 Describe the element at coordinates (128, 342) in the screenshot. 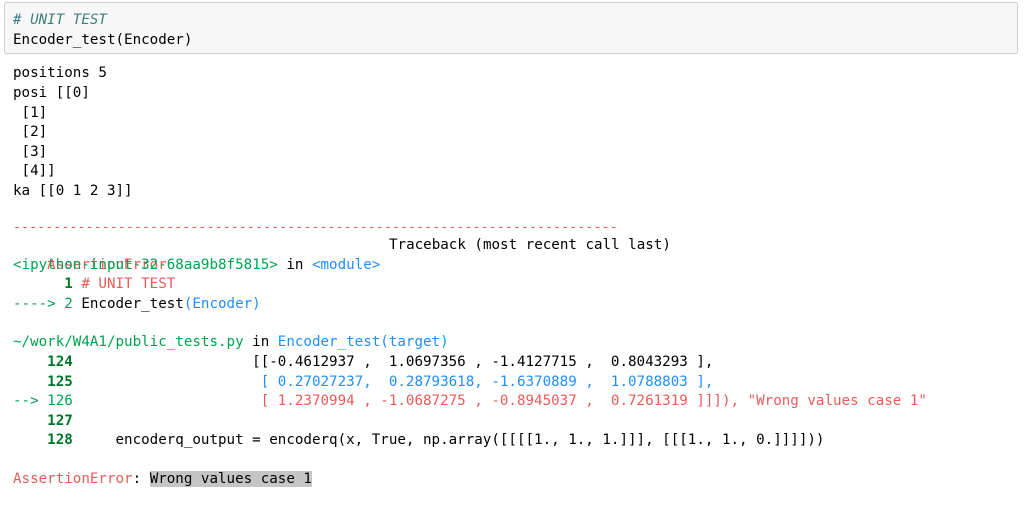

I see `file-path: ~/work/W4A1/public_tests.py` at that location.